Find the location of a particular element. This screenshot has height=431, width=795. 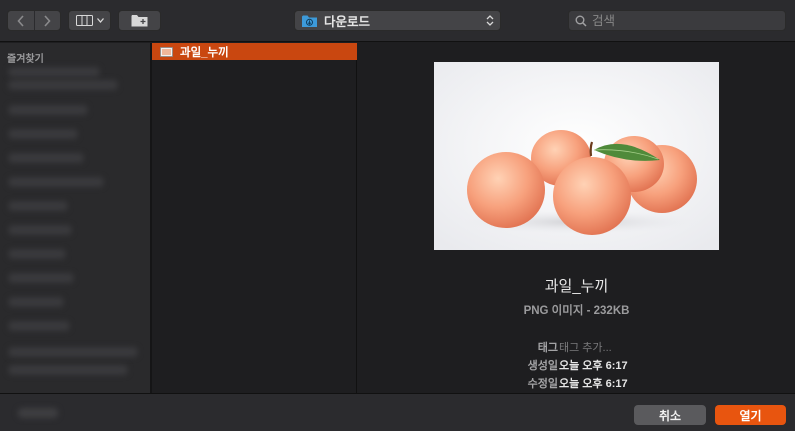

view-mode-button is located at coordinates (89, 20).